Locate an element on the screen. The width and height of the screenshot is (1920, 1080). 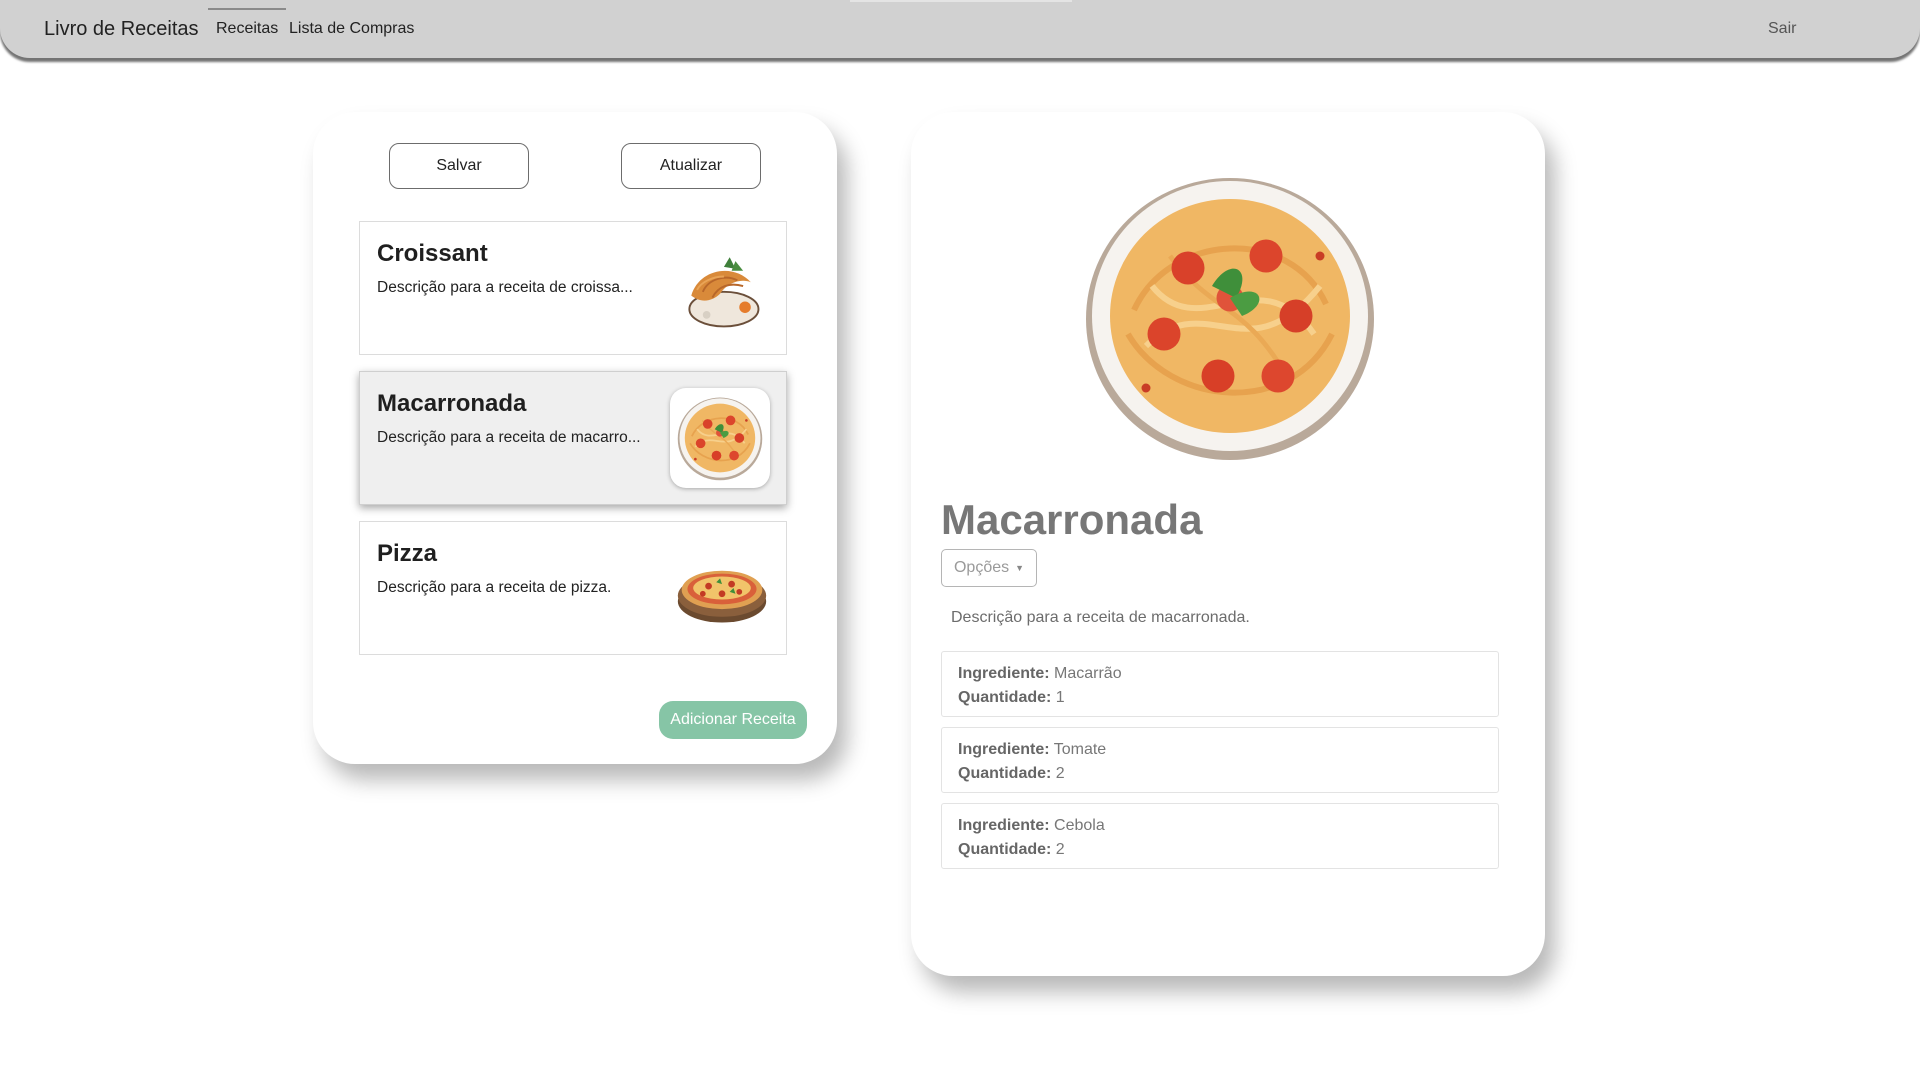
save-button: Salvar is located at coordinates (459, 166).